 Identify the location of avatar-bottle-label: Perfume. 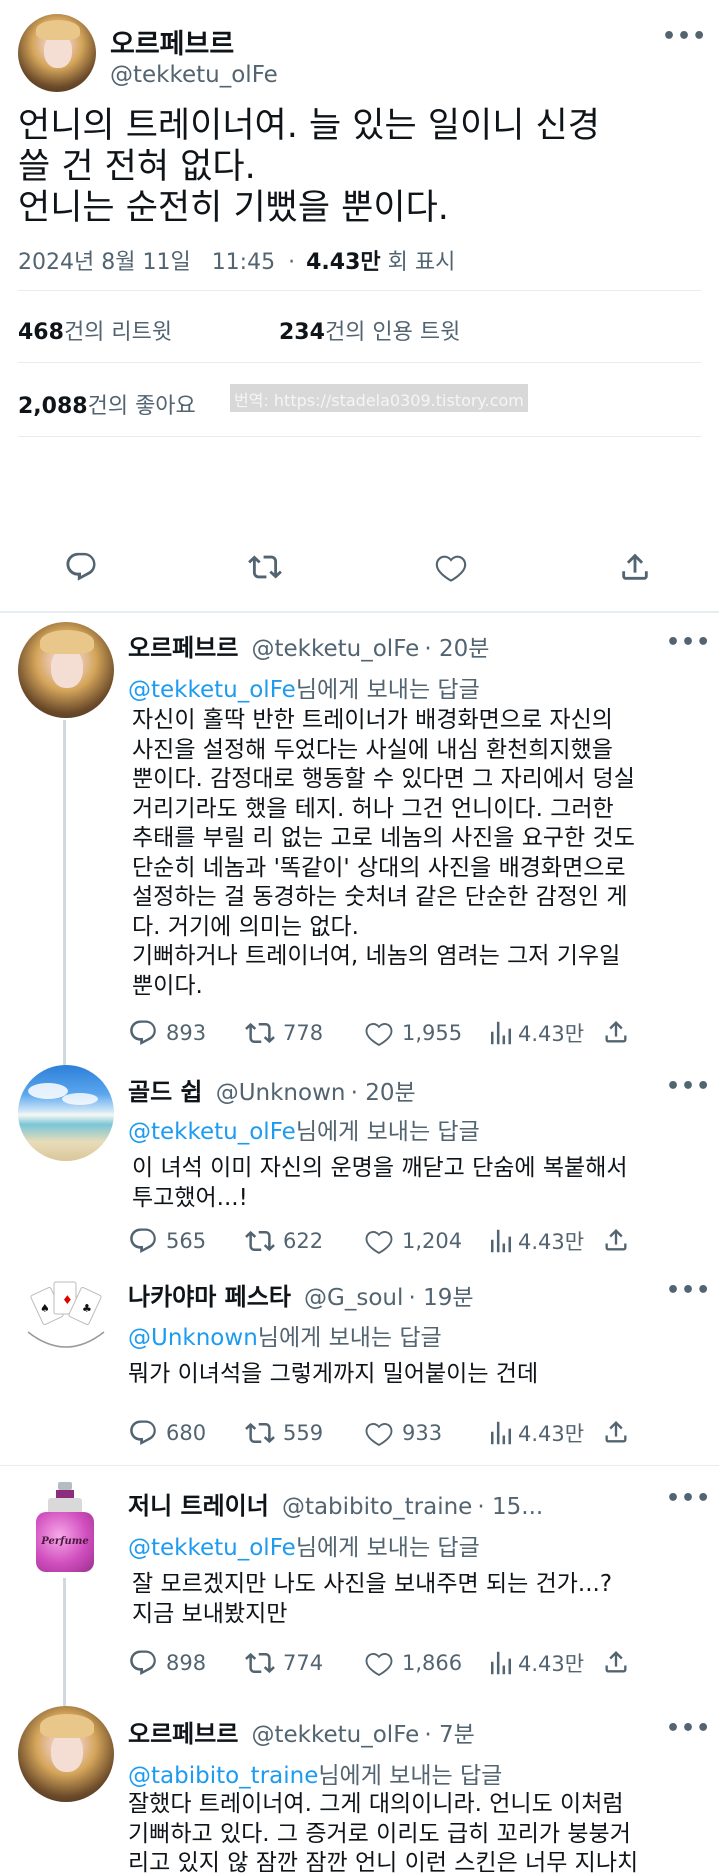
(65, 1541).